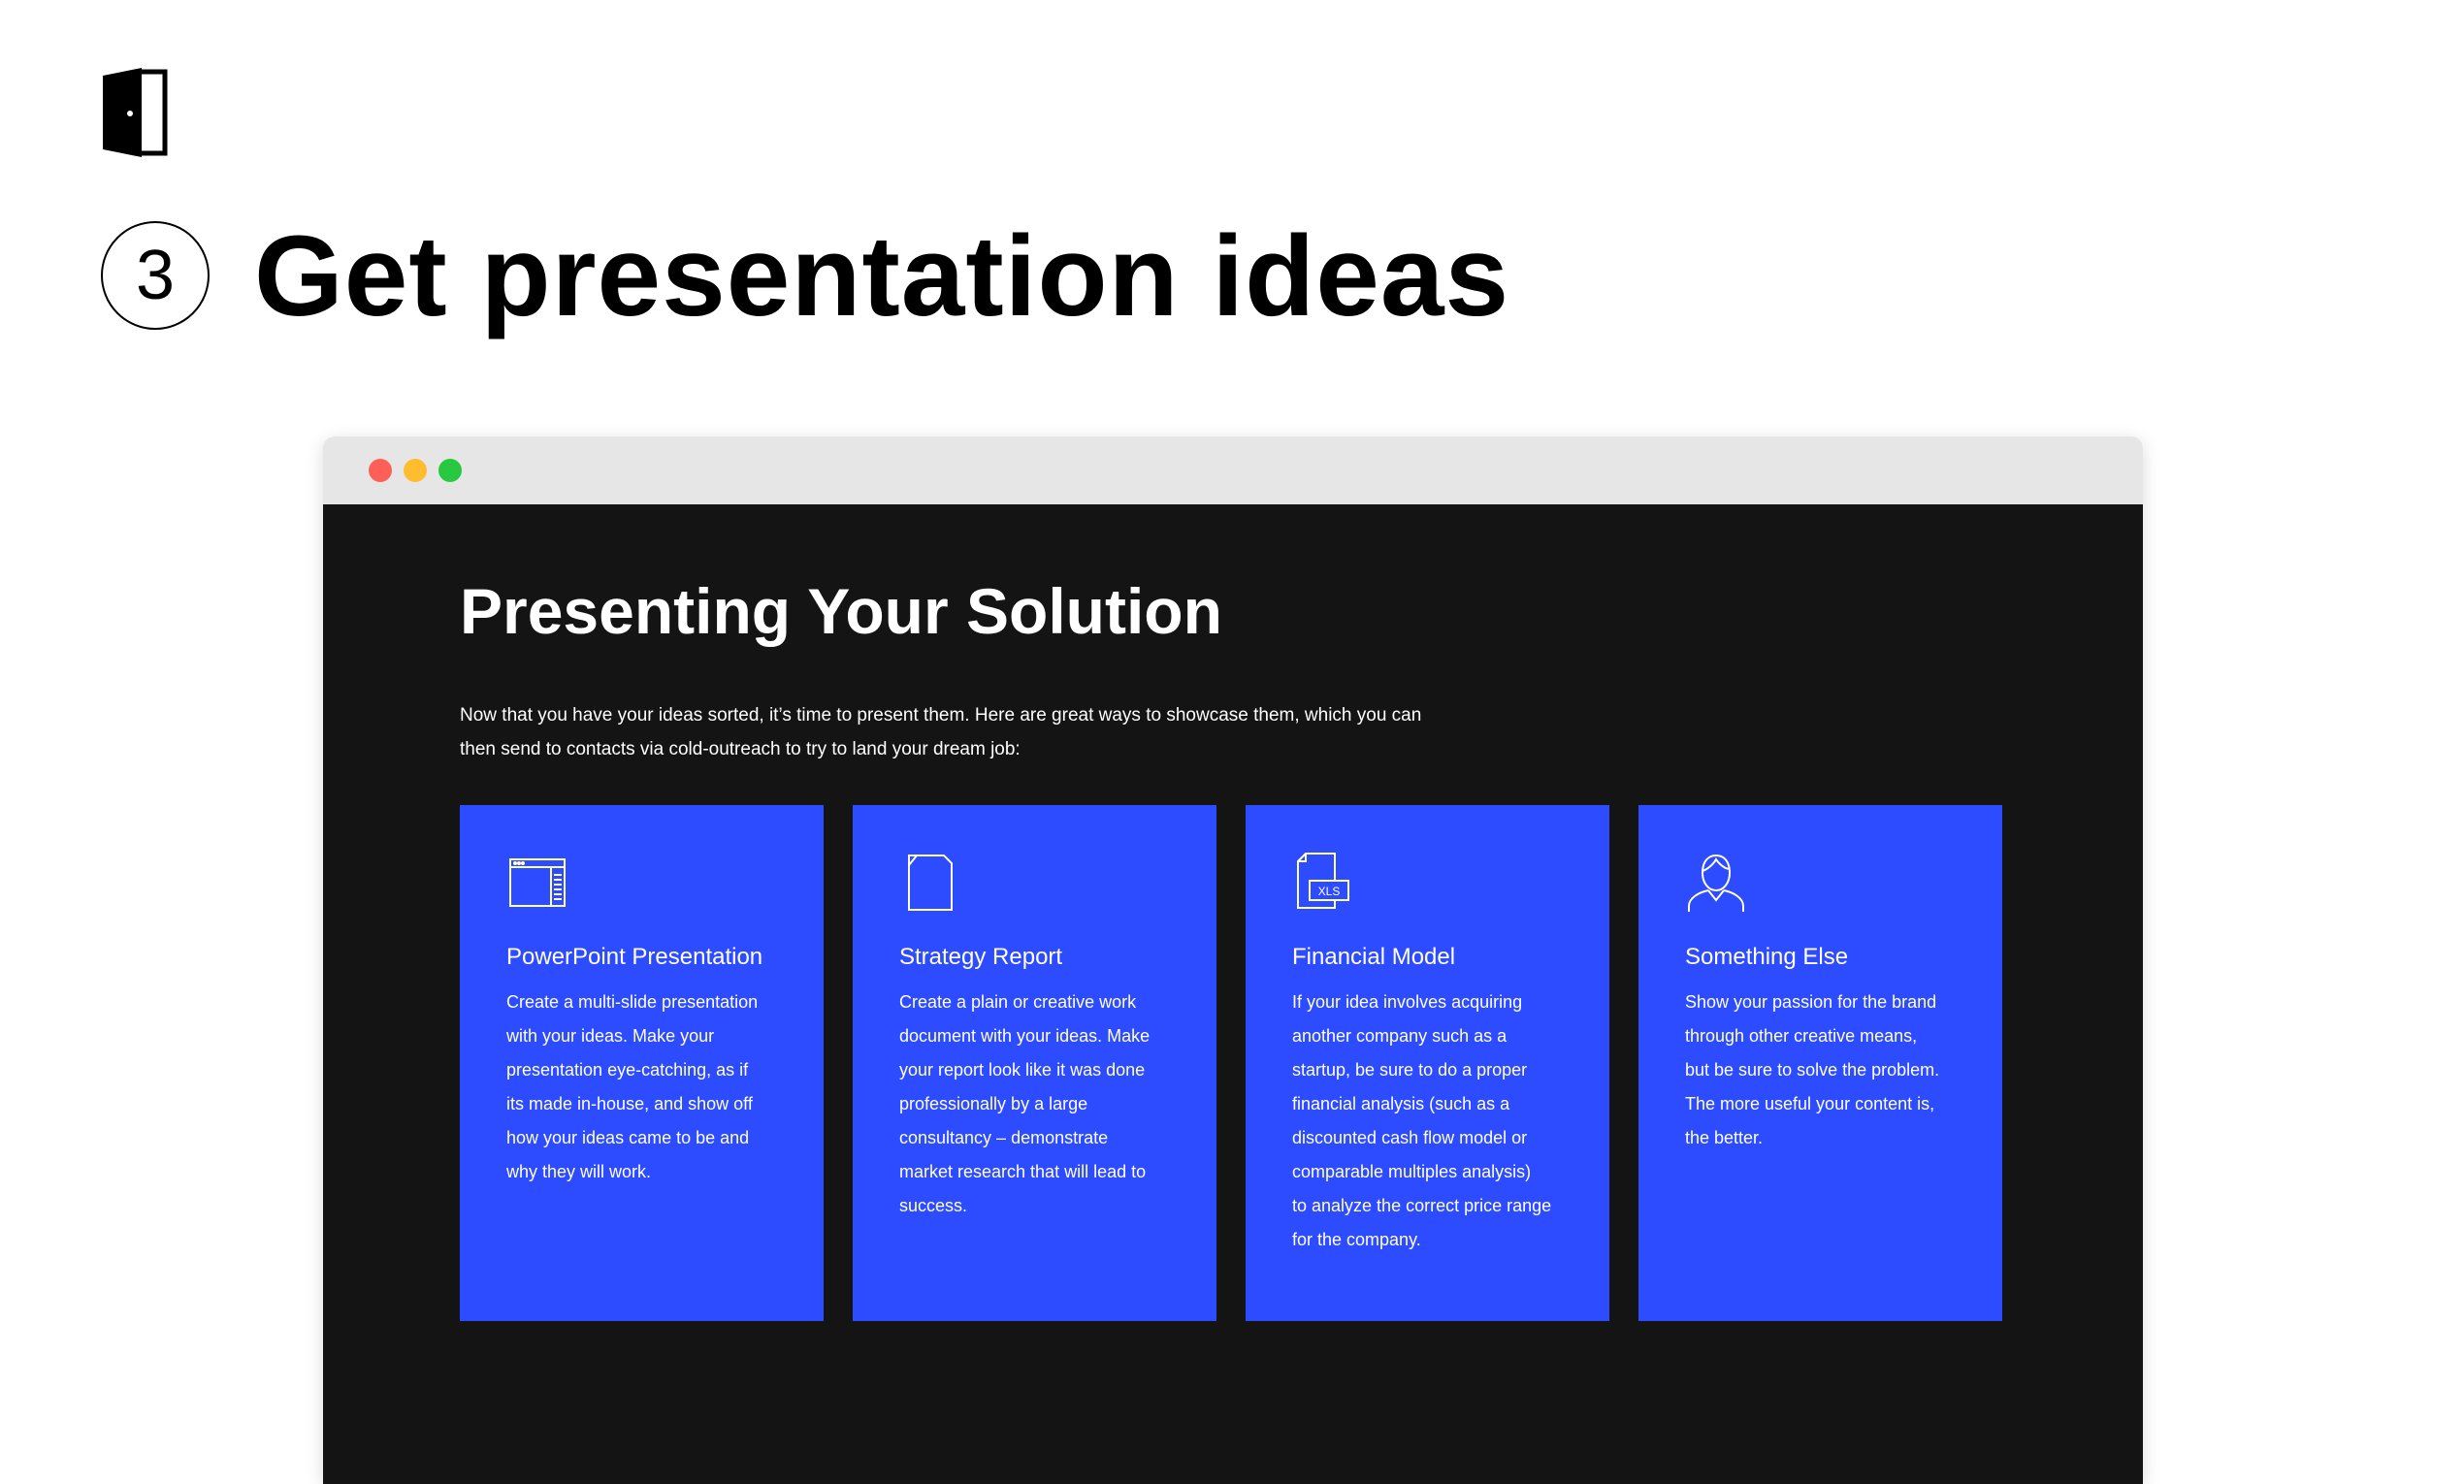  Describe the element at coordinates (1725, 1137) in the screenshot. I see `card-line: the better.` at that location.